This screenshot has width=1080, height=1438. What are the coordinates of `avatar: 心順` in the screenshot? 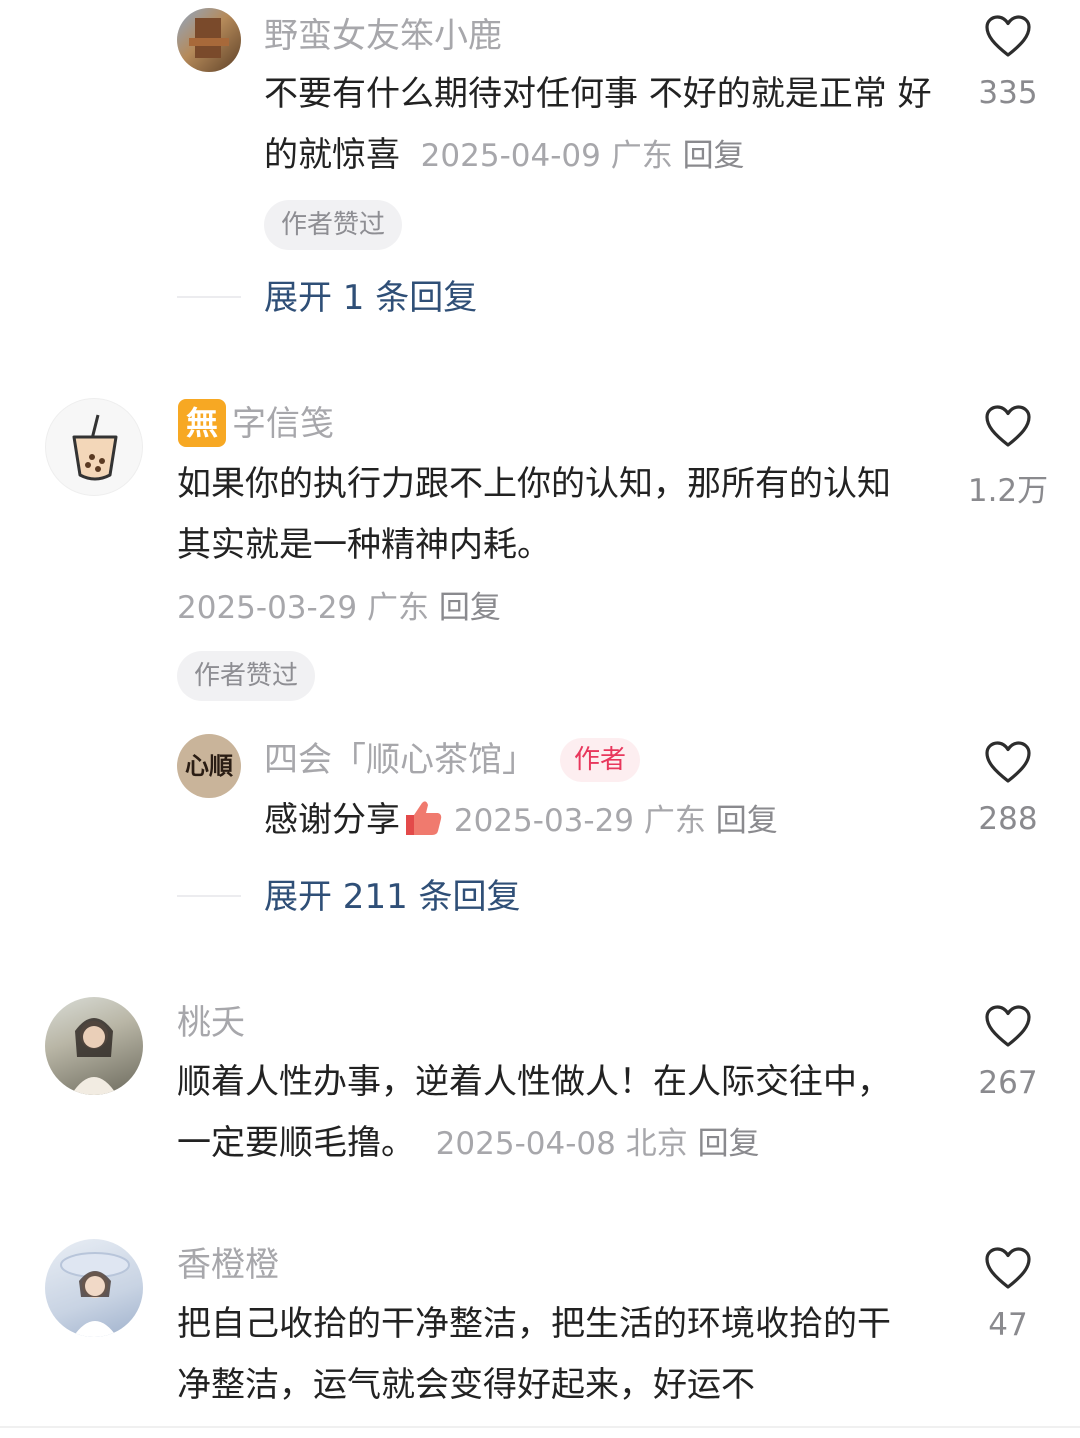 It's located at (209, 766).